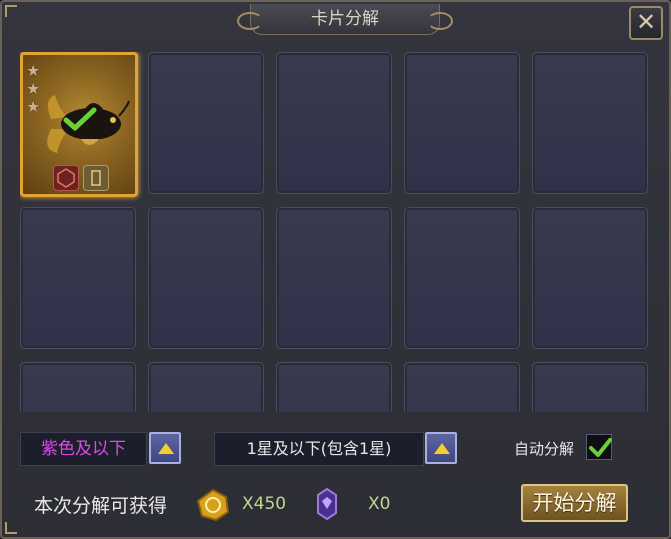 Image resolution: width=671 pixels, height=539 pixels. Describe the element at coordinates (66, 178) in the screenshot. I see `element-badge-icon` at that location.